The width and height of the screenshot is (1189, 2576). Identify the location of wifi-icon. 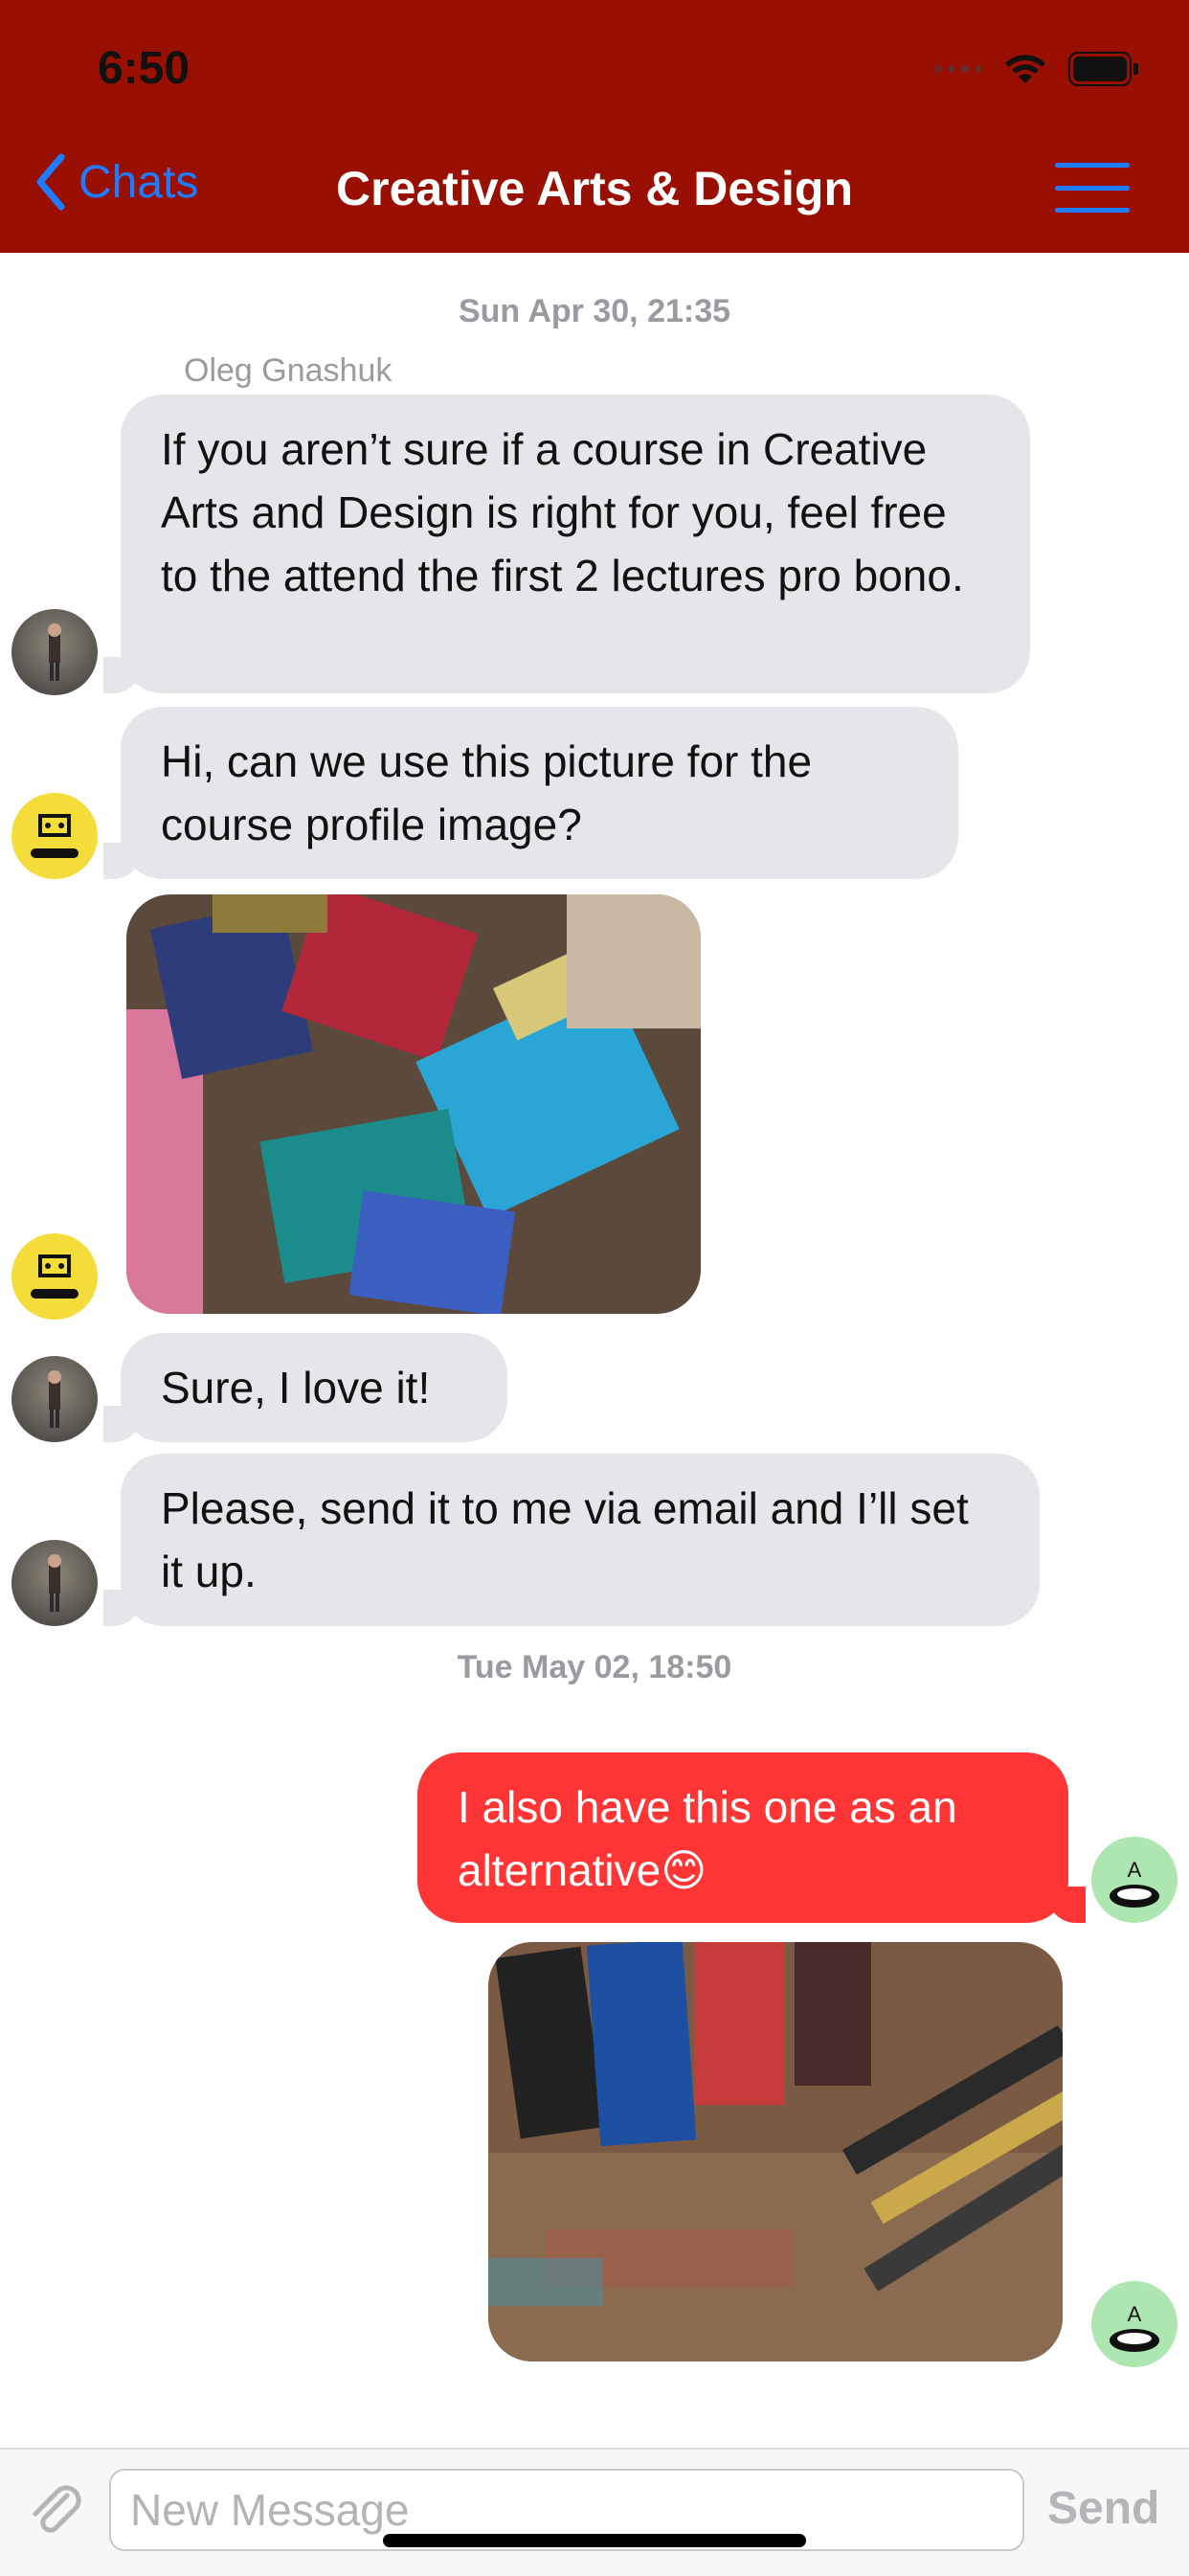
(1025, 69).